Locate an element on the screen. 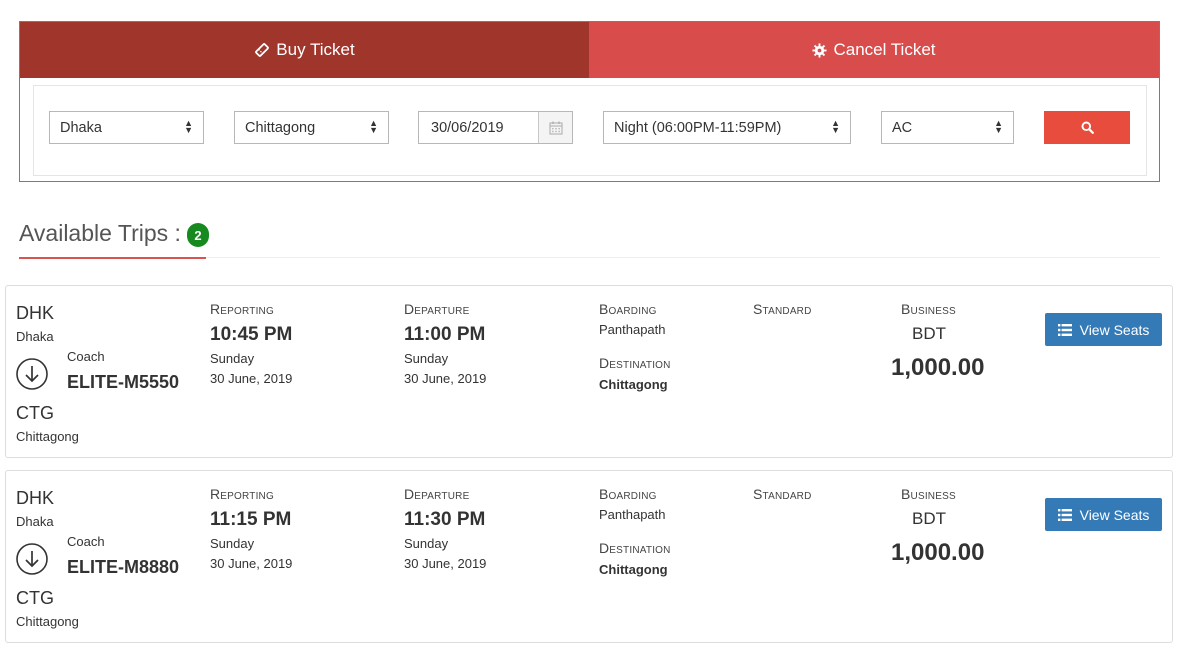 Image resolution: width=1180 pixels, height=657 pixels. shift-value: Night (06:00PM-11:59PM) is located at coordinates (698, 127).